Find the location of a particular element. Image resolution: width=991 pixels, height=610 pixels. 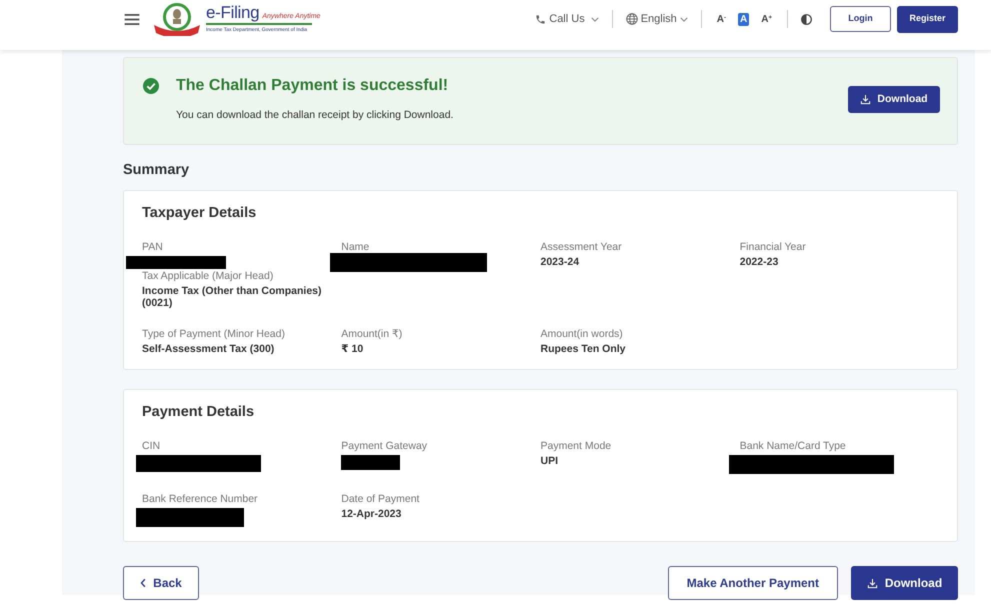

field-label: Tax Applicable (Major Head) is located at coordinates (208, 276).